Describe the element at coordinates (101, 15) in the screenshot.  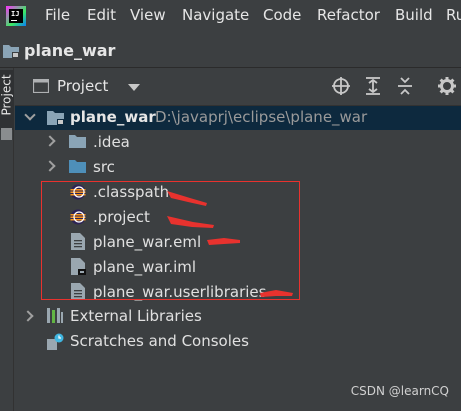
I see `menu-edit: Edit` at that location.